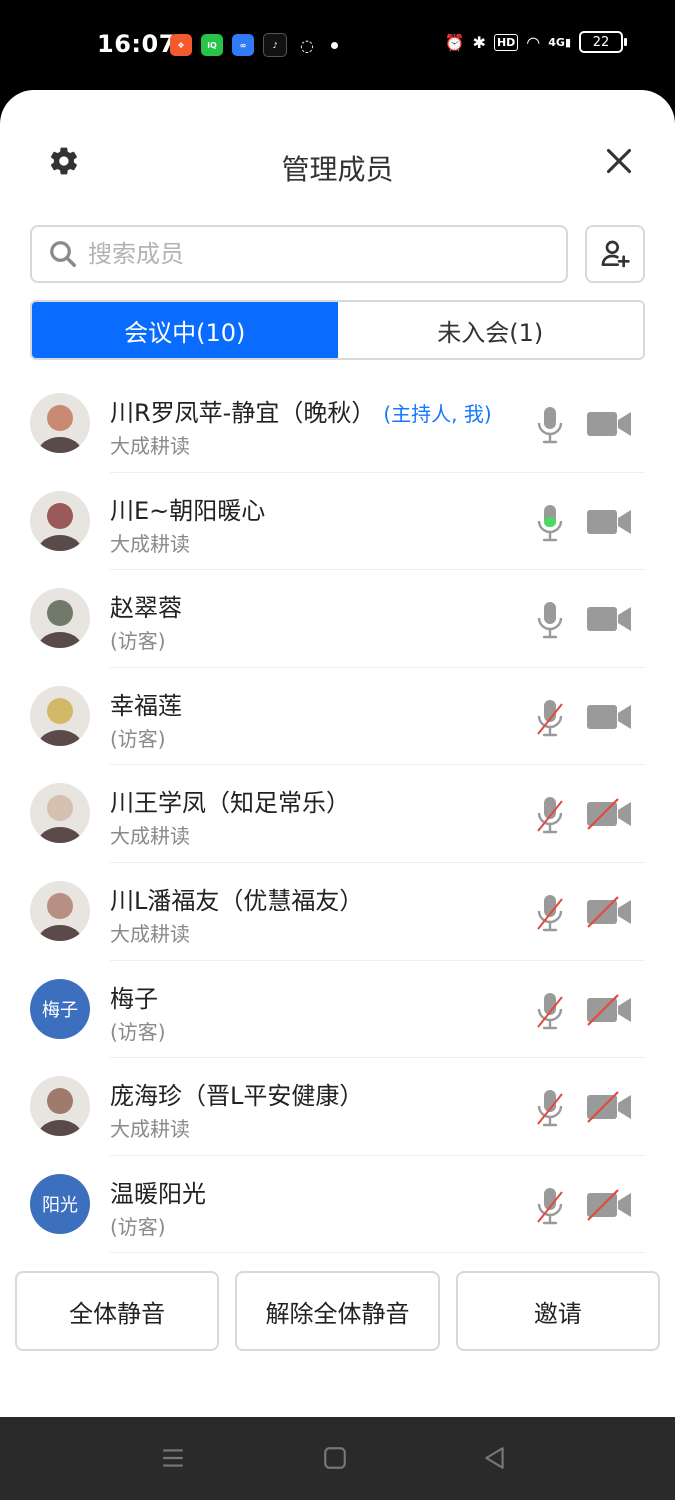 The width and height of the screenshot is (675, 1500). Describe the element at coordinates (243, 45) in the screenshot. I see `infinity-app-icon: ∞` at that location.